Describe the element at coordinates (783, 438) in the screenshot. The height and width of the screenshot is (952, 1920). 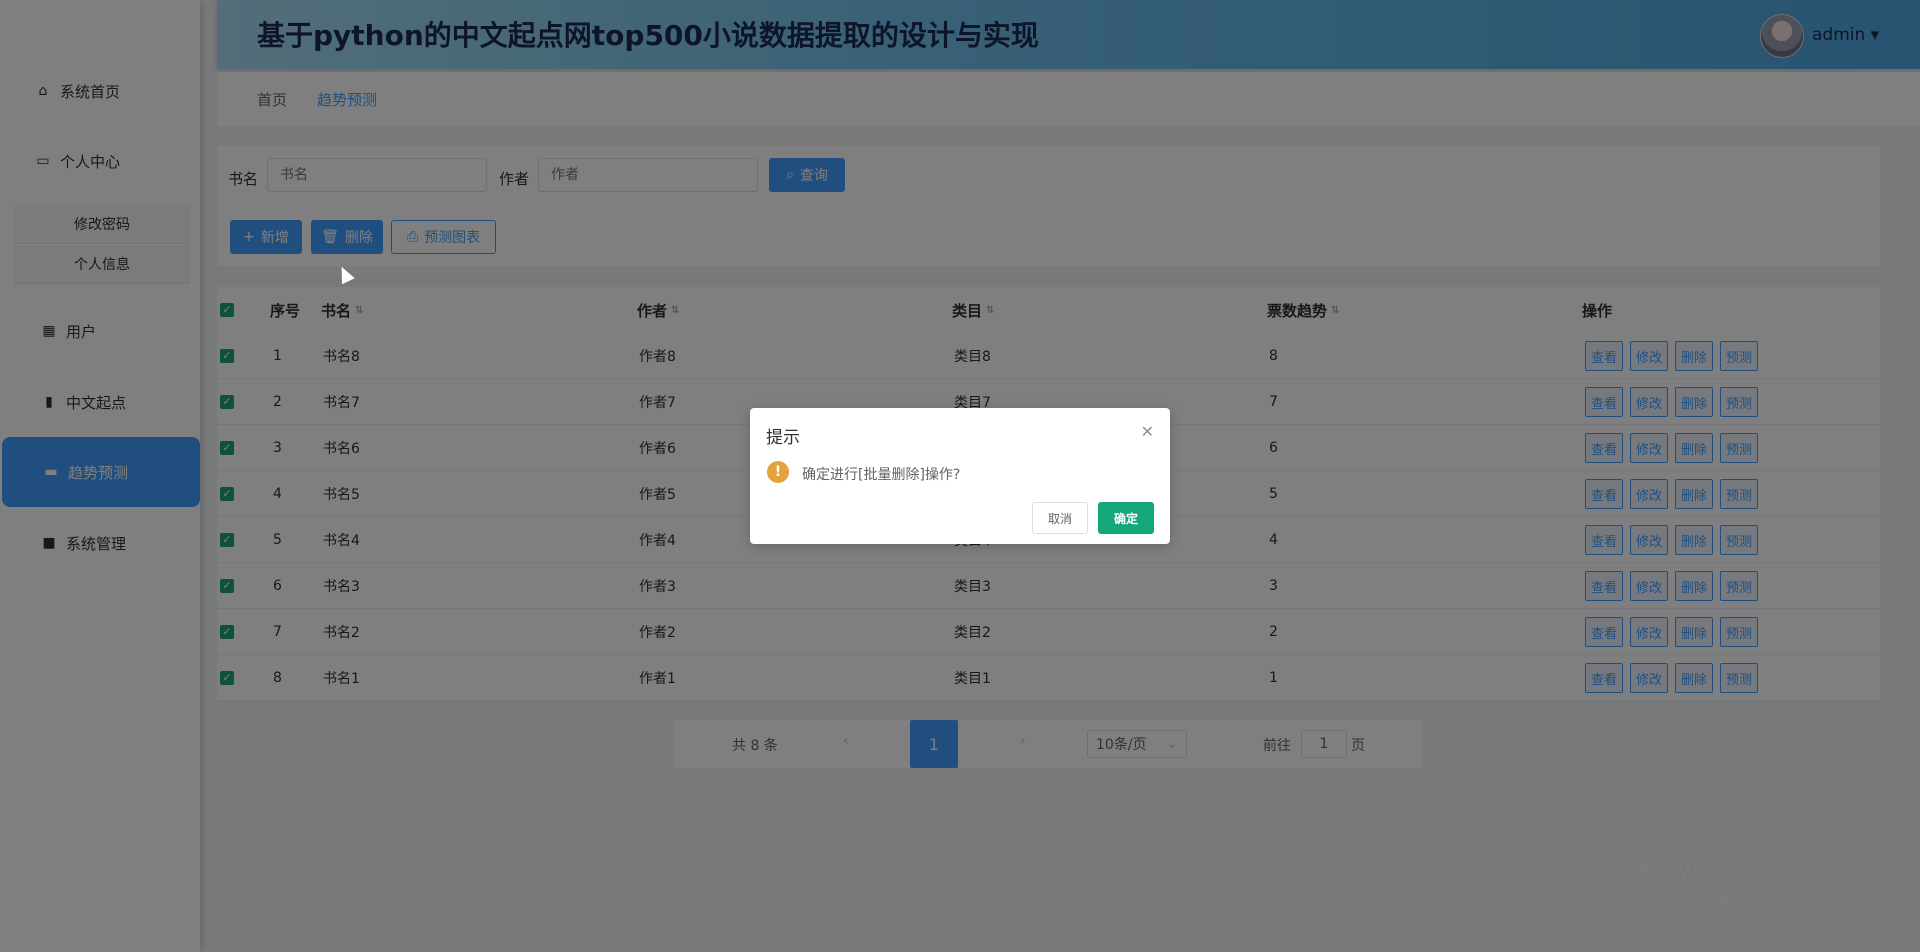
I see `dialog-title: 提示` at that location.